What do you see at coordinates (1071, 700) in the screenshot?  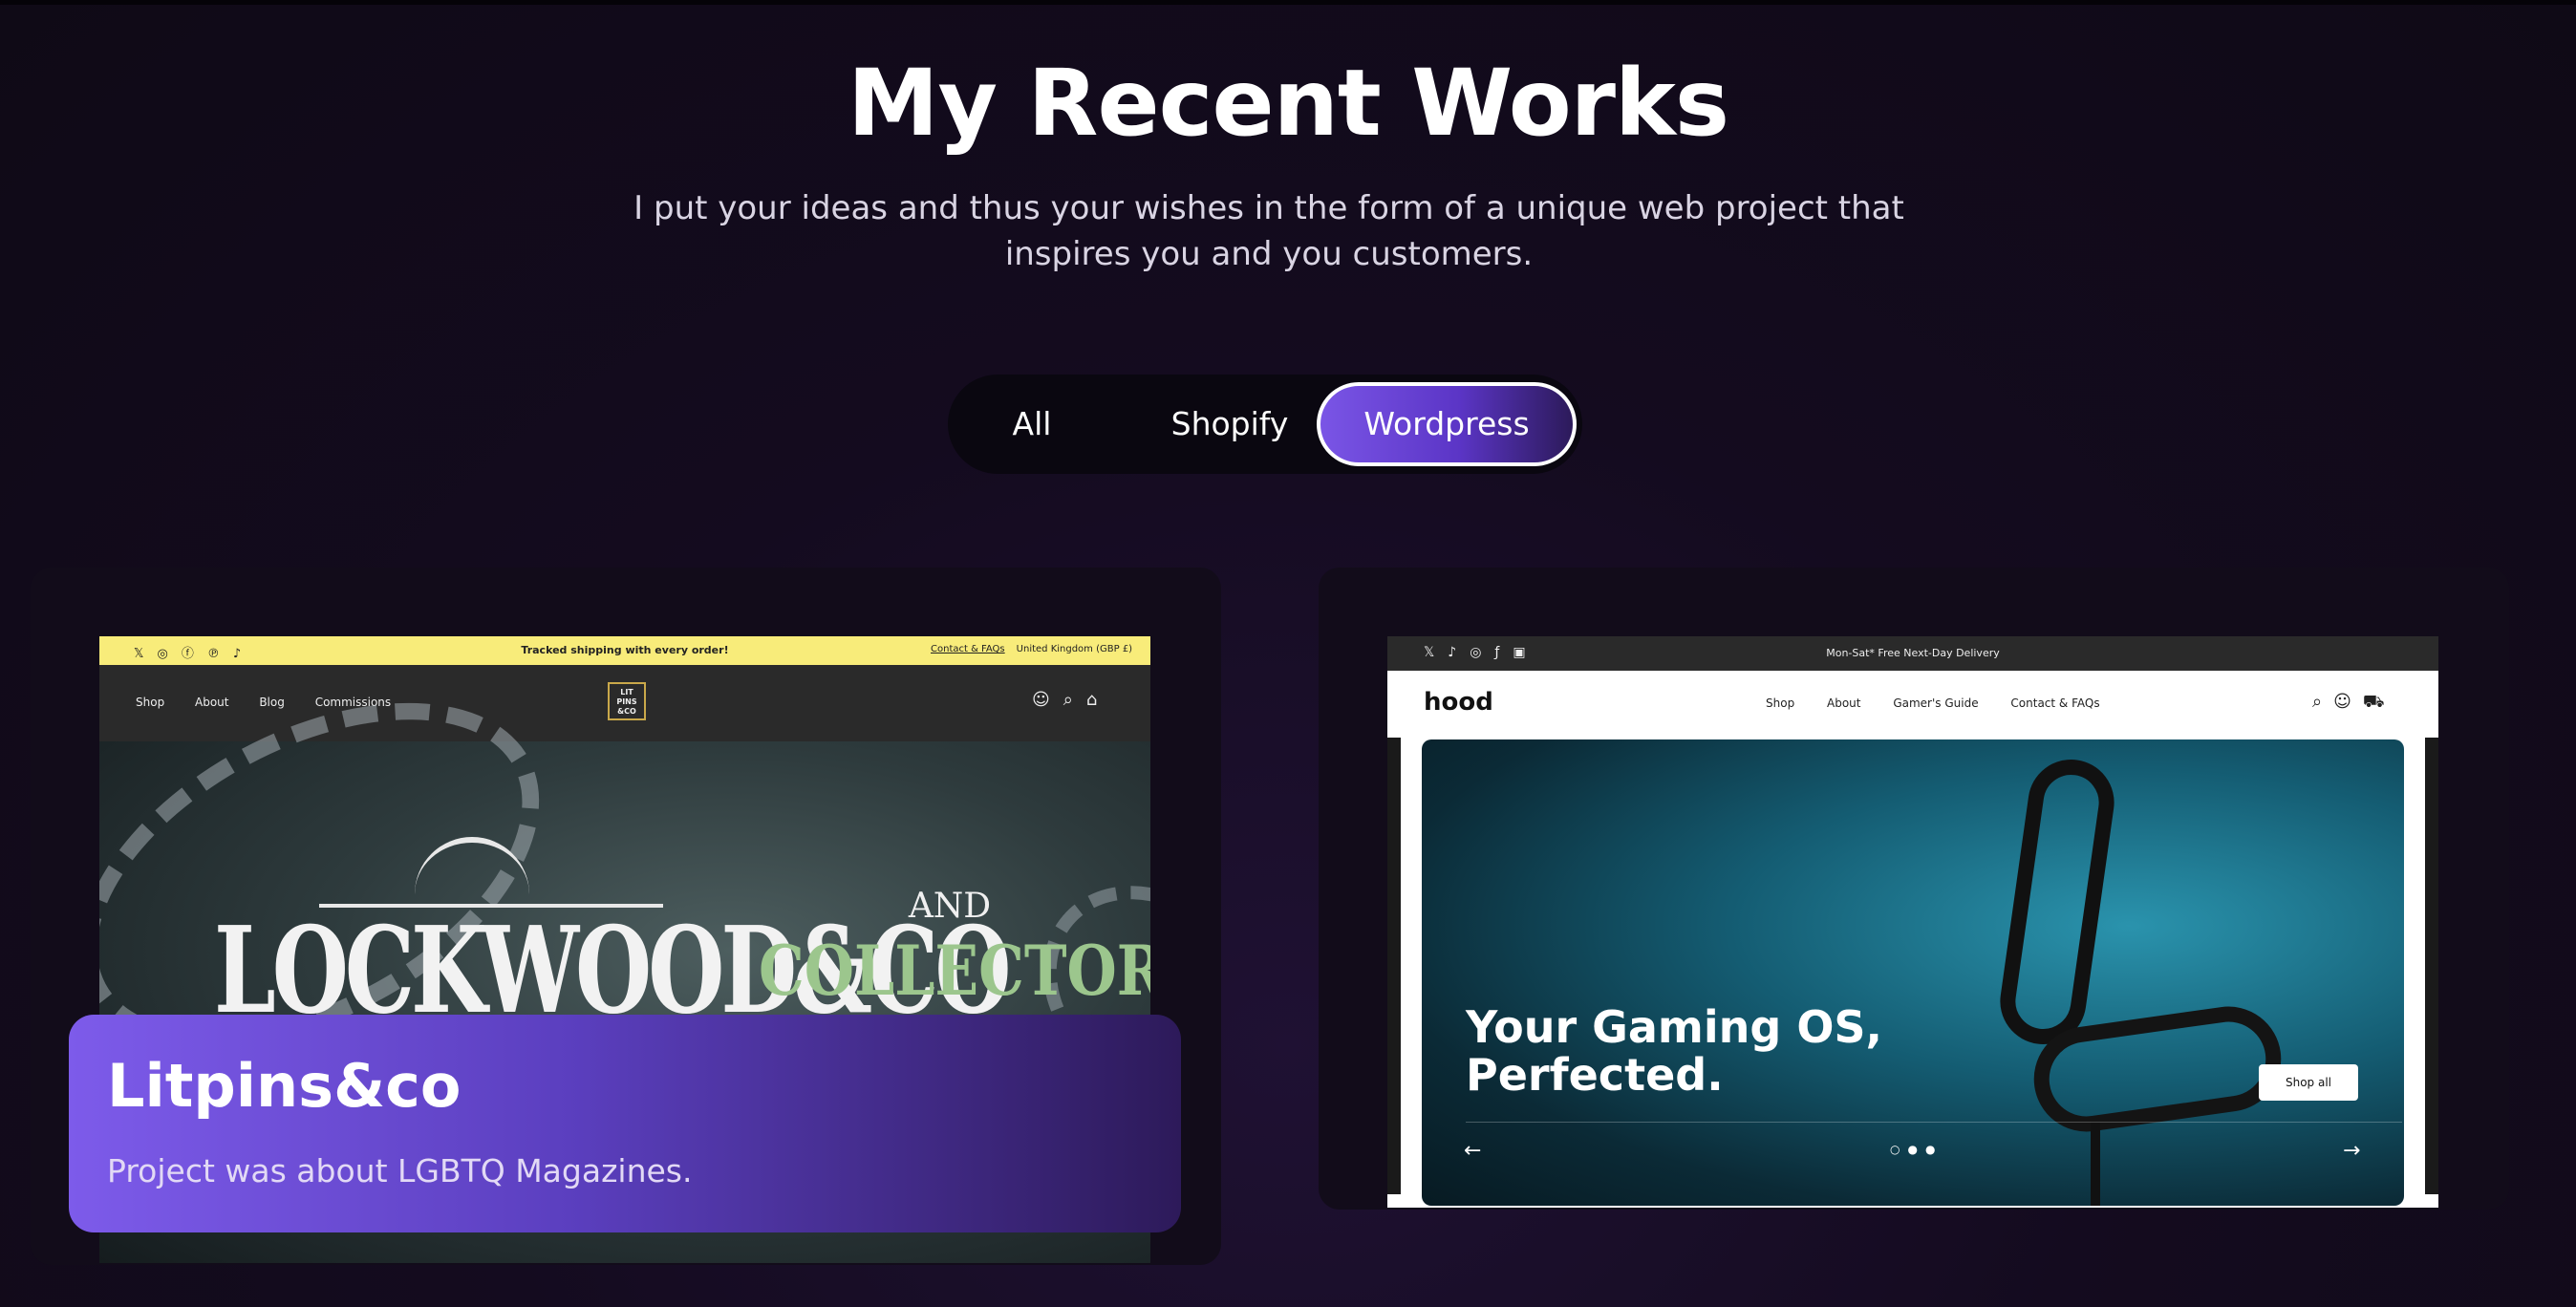 I see `site-nav-icons: ☺⌕⌂` at bounding box center [1071, 700].